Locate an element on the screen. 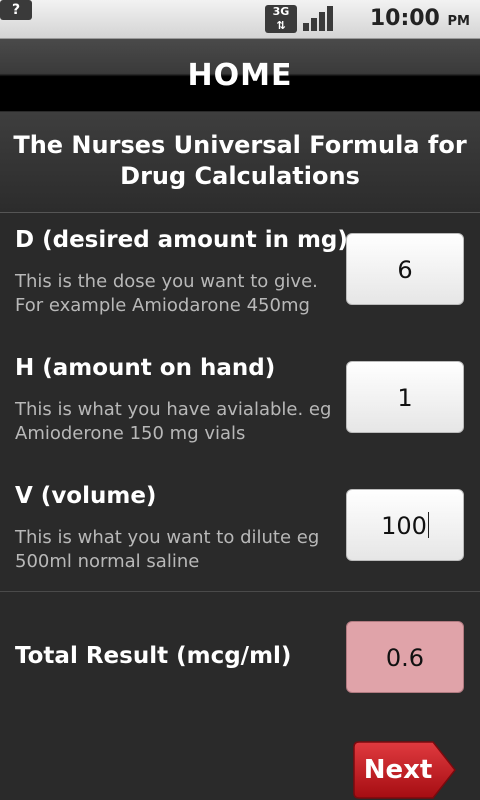  next-button-label: Next is located at coordinates (398, 770).